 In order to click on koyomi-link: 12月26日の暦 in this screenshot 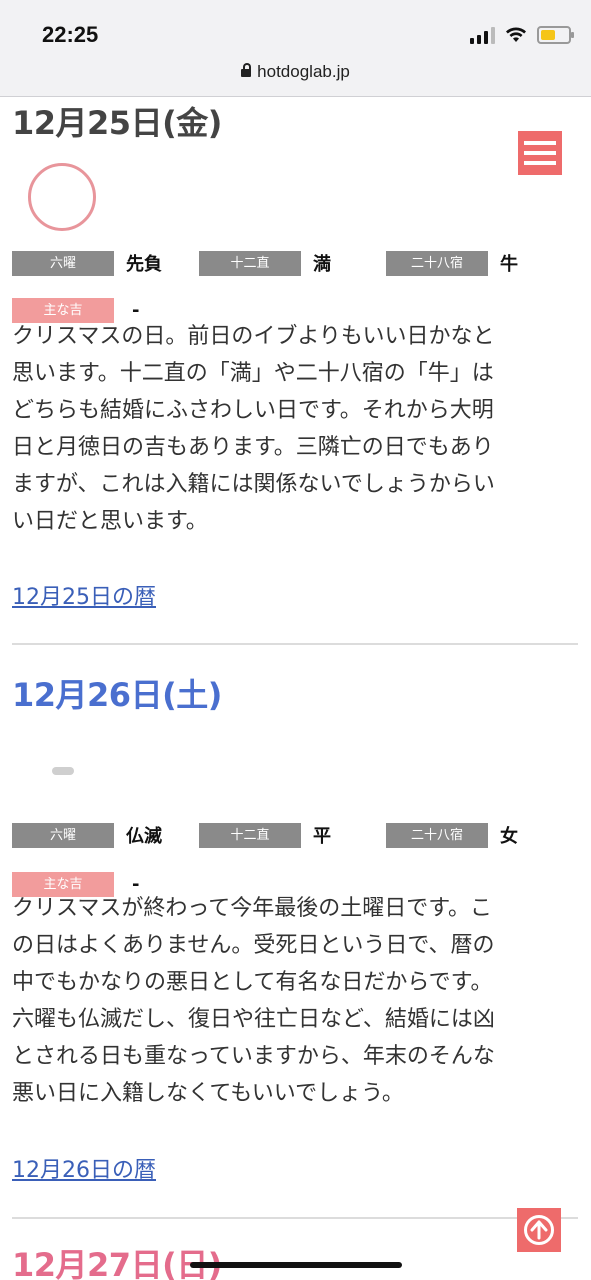, I will do `click(84, 1168)`.